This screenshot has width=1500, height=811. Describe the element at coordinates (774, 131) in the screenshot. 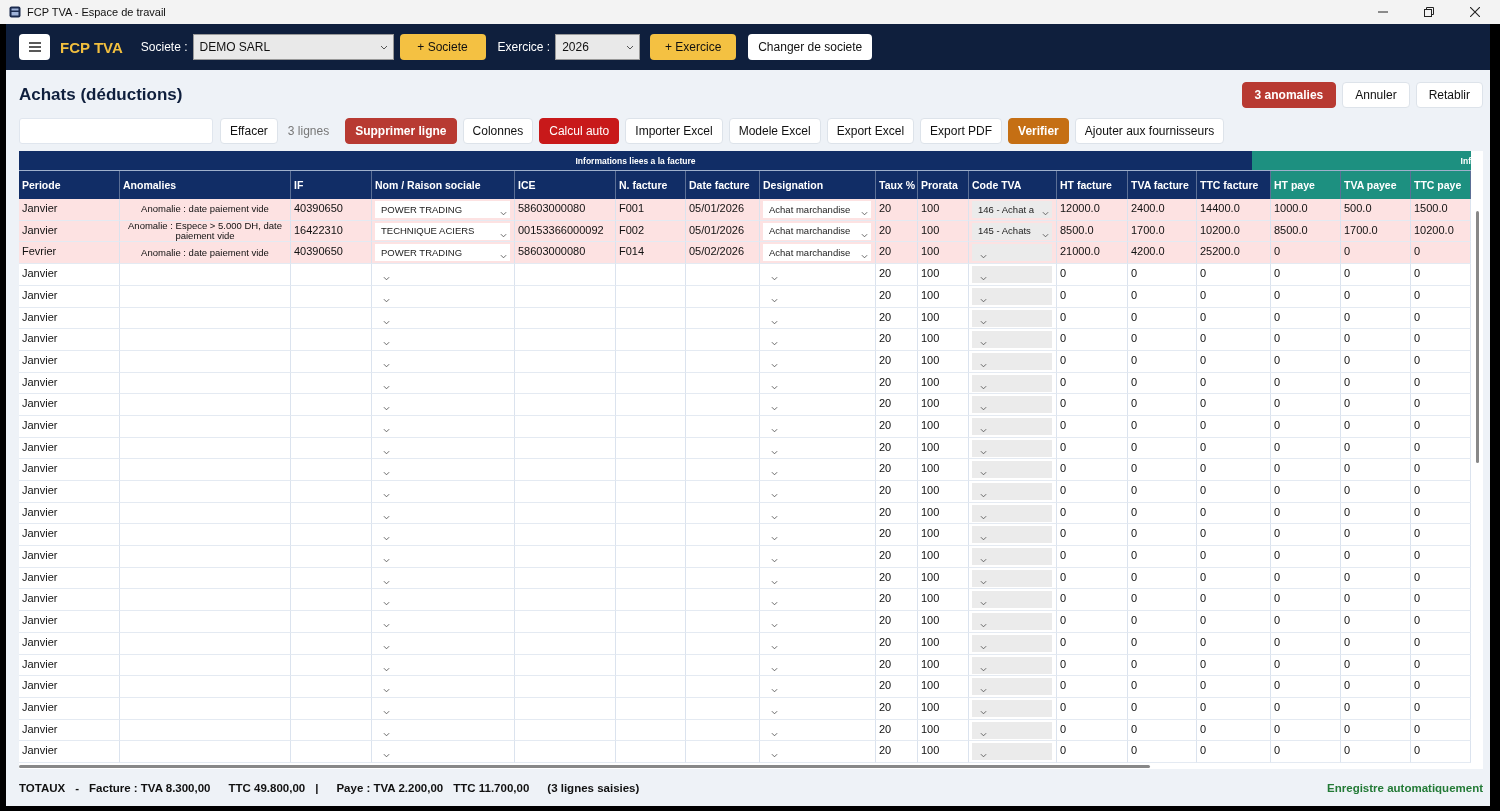

I see `toolbar-button: Modele Excel` at that location.